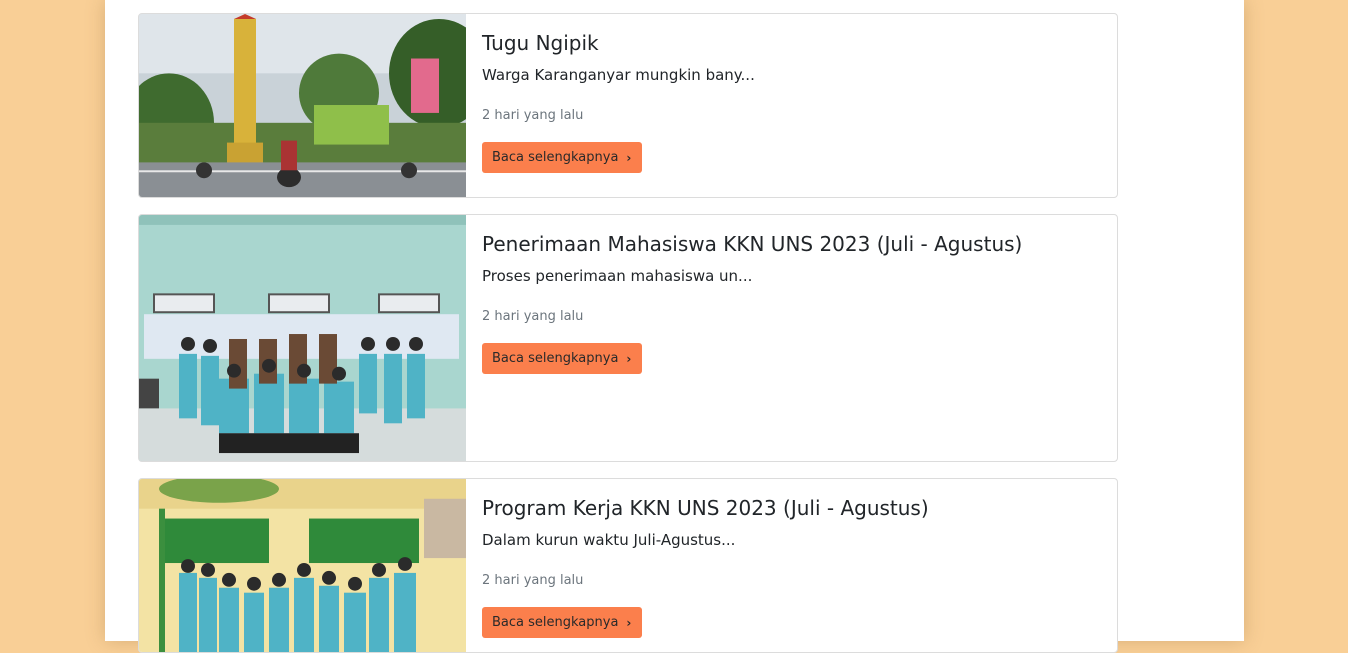 The image size is (1348, 653). What do you see at coordinates (540, 43) in the screenshot?
I see `post-title: Tugu Ngipik` at bounding box center [540, 43].